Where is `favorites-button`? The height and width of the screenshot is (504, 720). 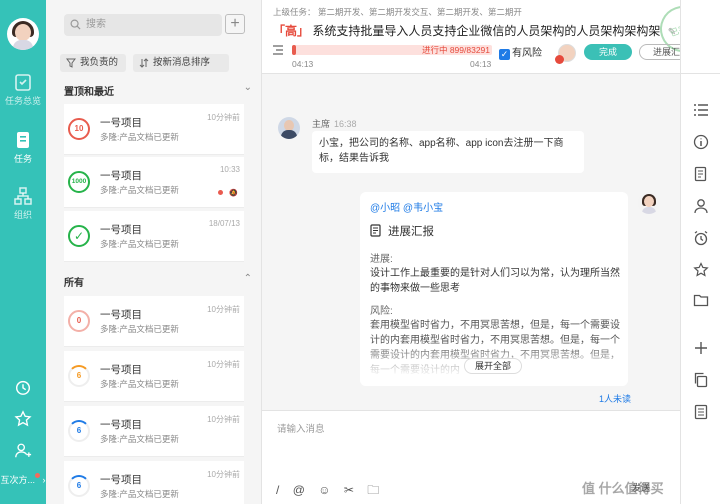 favorites-button is located at coordinates (23, 420).